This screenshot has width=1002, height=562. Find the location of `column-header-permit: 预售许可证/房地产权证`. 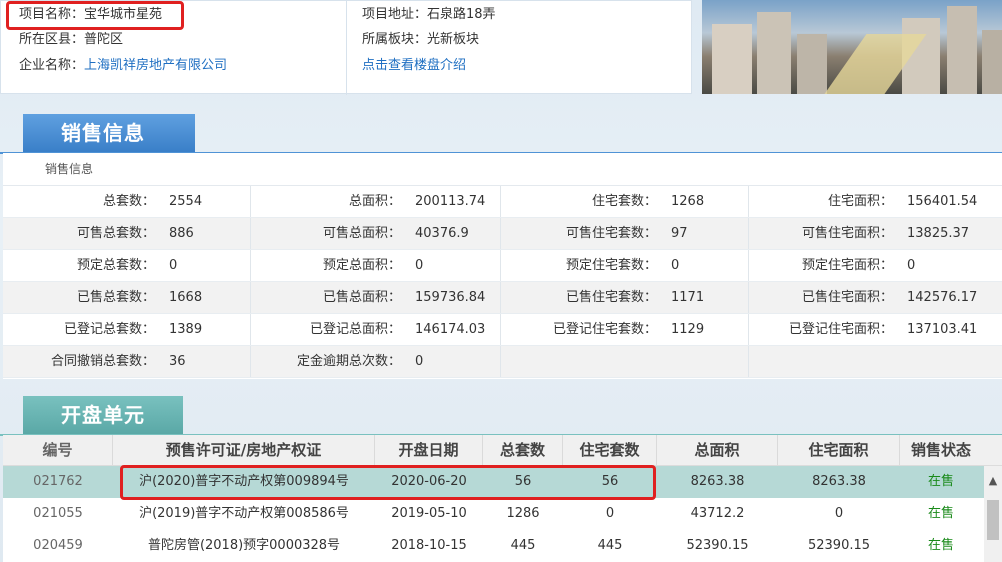

column-header-permit: 预售许可证/房地产权证 is located at coordinates (244, 450).